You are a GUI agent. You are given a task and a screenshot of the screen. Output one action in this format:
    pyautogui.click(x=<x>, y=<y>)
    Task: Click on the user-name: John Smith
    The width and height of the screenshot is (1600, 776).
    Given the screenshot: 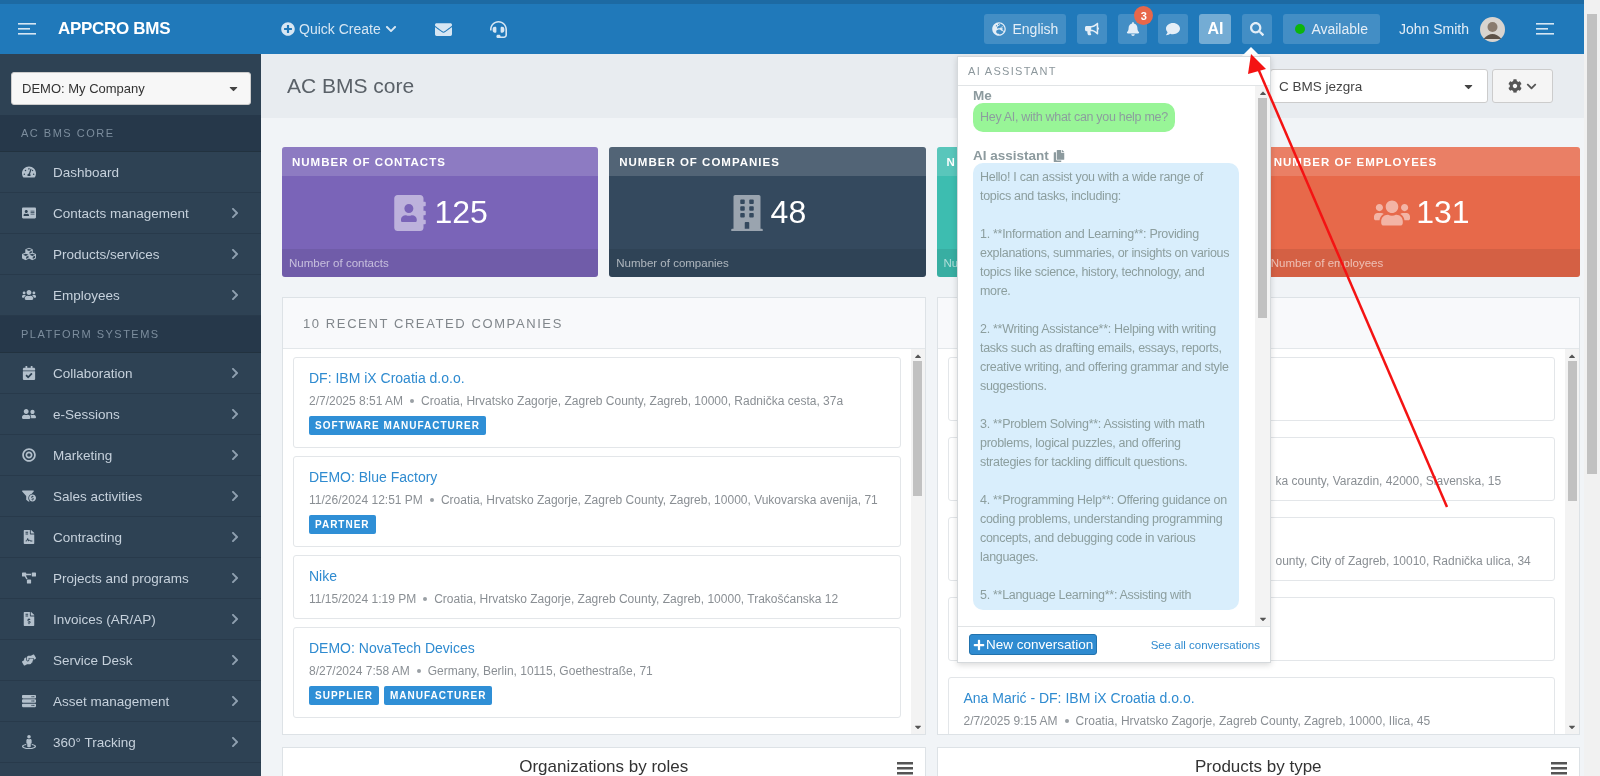 What is the action you would take?
    pyautogui.click(x=1433, y=29)
    